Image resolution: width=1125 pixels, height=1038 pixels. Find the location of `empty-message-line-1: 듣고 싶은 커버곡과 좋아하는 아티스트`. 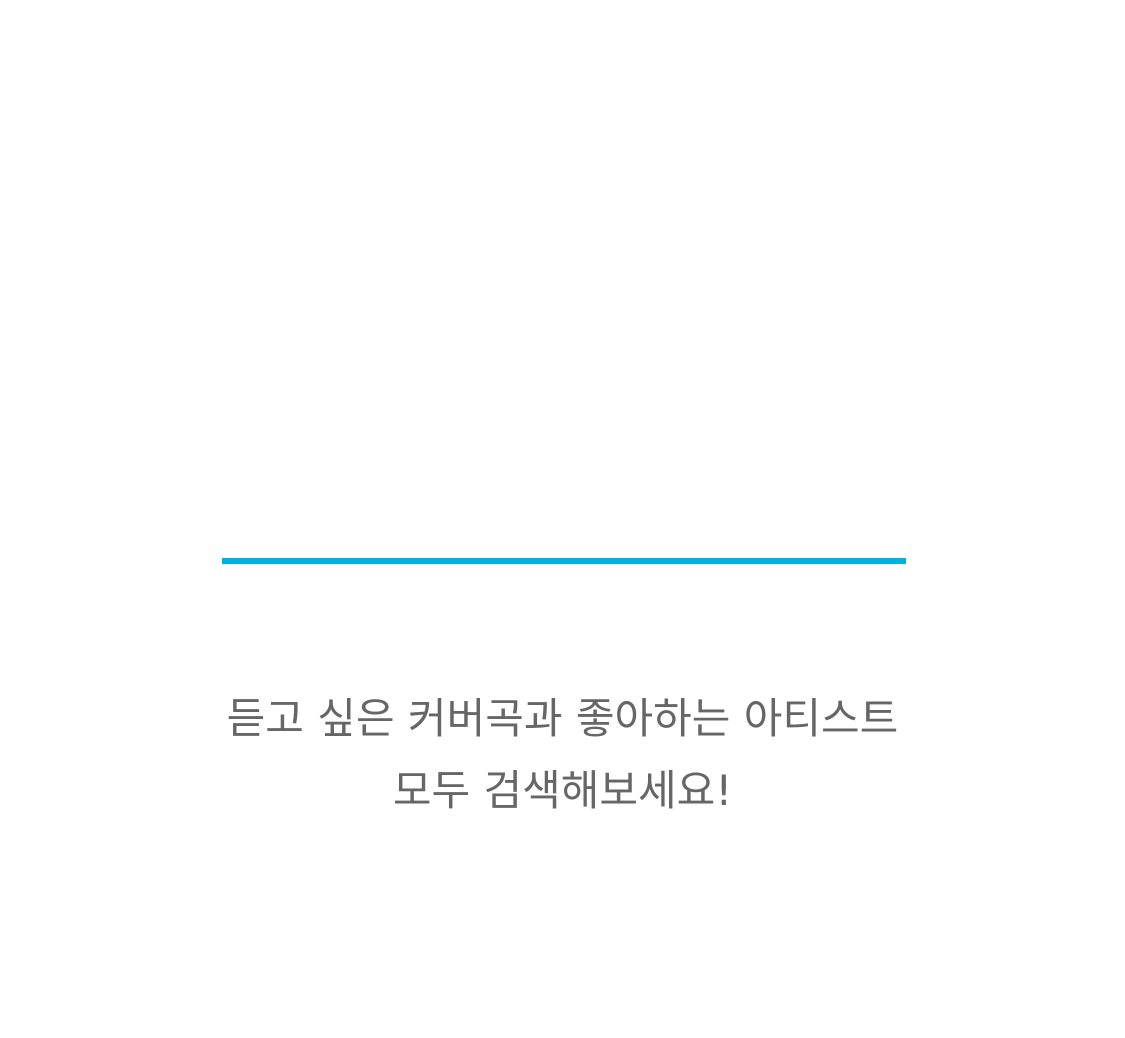

empty-message-line-1: 듣고 싶은 커버곡과 좋아하는 아티스트 is located at coordinates (562, 718).